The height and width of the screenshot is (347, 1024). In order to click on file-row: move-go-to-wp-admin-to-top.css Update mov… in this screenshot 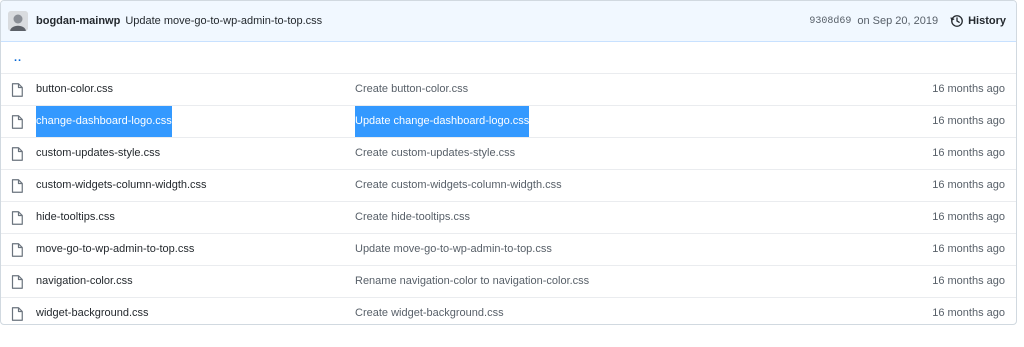, I will do `click(508, 250)`.